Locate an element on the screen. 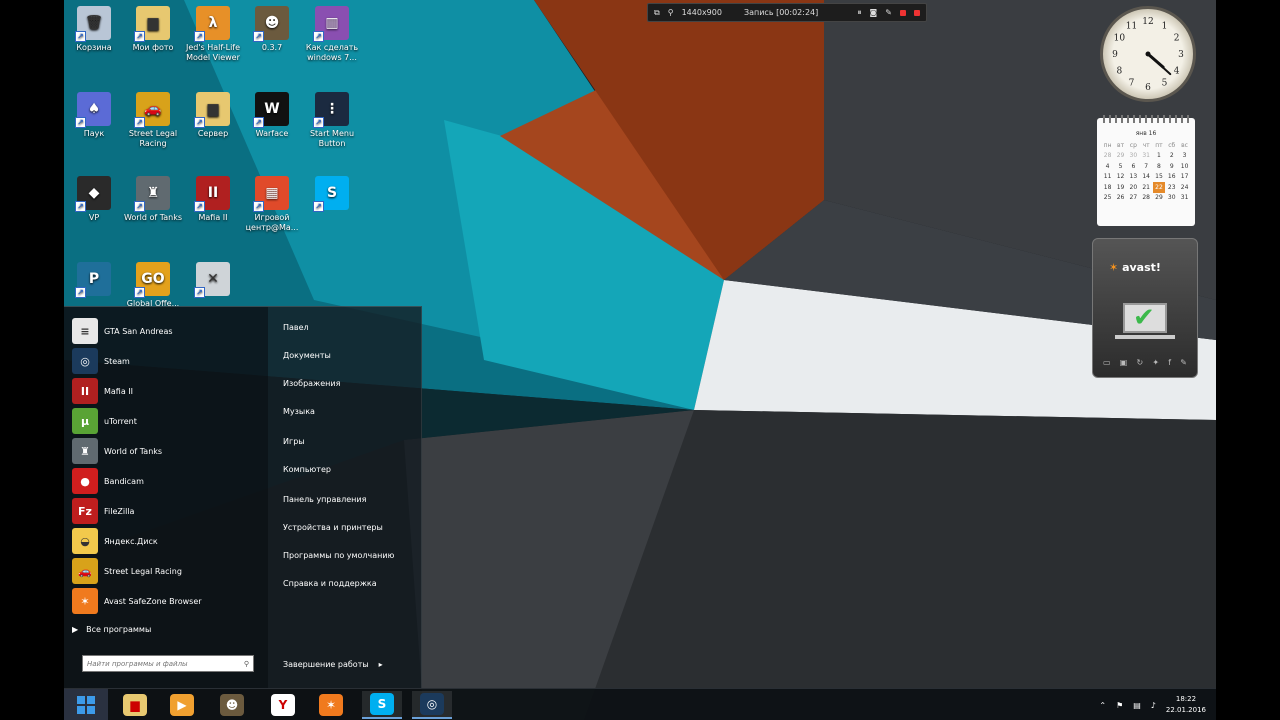 This screenshot has width=1280, height=720. start-menu-link: Панель управления is located at coordinates (324, 499).